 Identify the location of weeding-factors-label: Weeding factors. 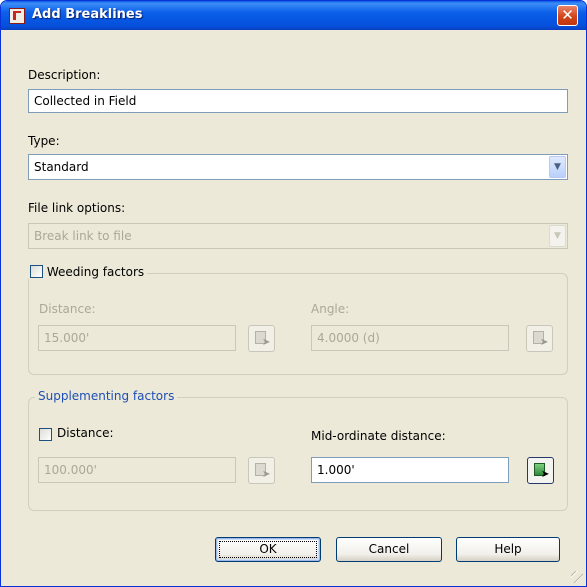
(95, 272).